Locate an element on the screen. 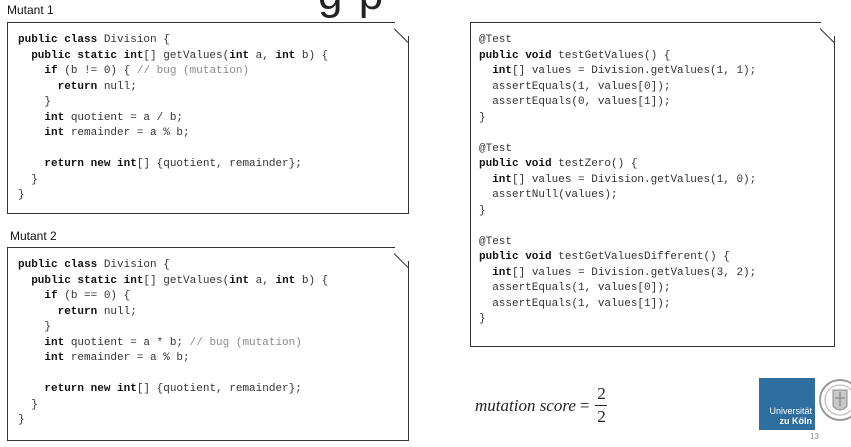  code-text: (b != 0) { is located at coordinates (100, 71).